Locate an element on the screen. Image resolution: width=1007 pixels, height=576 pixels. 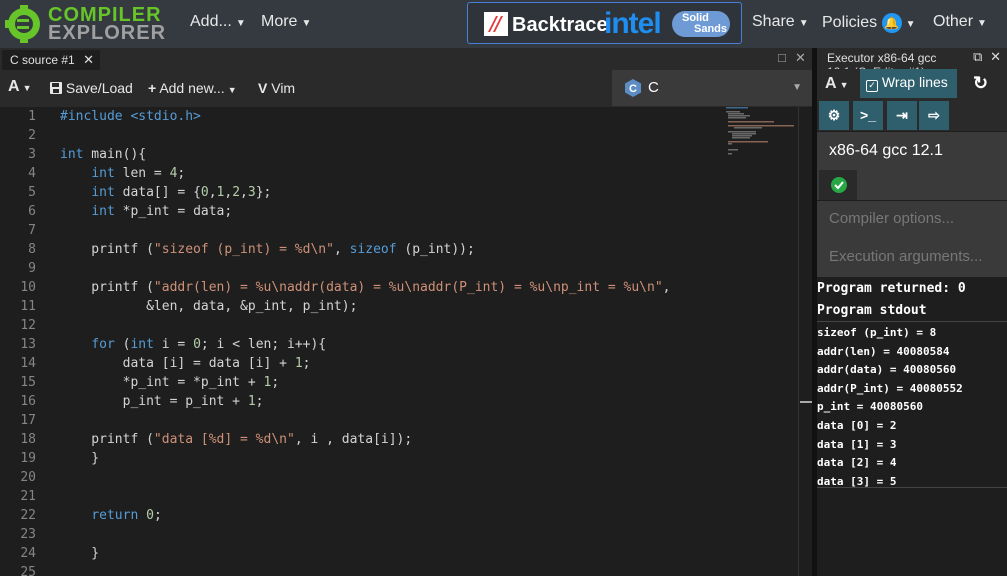
share-menu: Share ▼ is located at coordinates (780, 22).